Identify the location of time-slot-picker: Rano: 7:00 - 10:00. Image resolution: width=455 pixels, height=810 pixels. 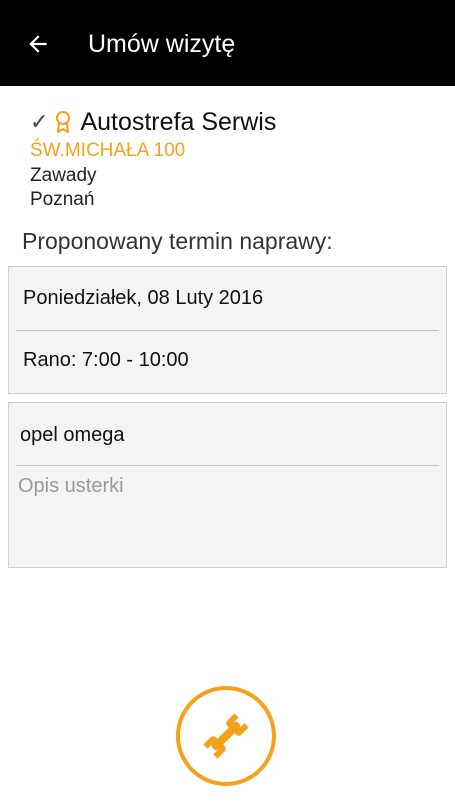
(231, 360).